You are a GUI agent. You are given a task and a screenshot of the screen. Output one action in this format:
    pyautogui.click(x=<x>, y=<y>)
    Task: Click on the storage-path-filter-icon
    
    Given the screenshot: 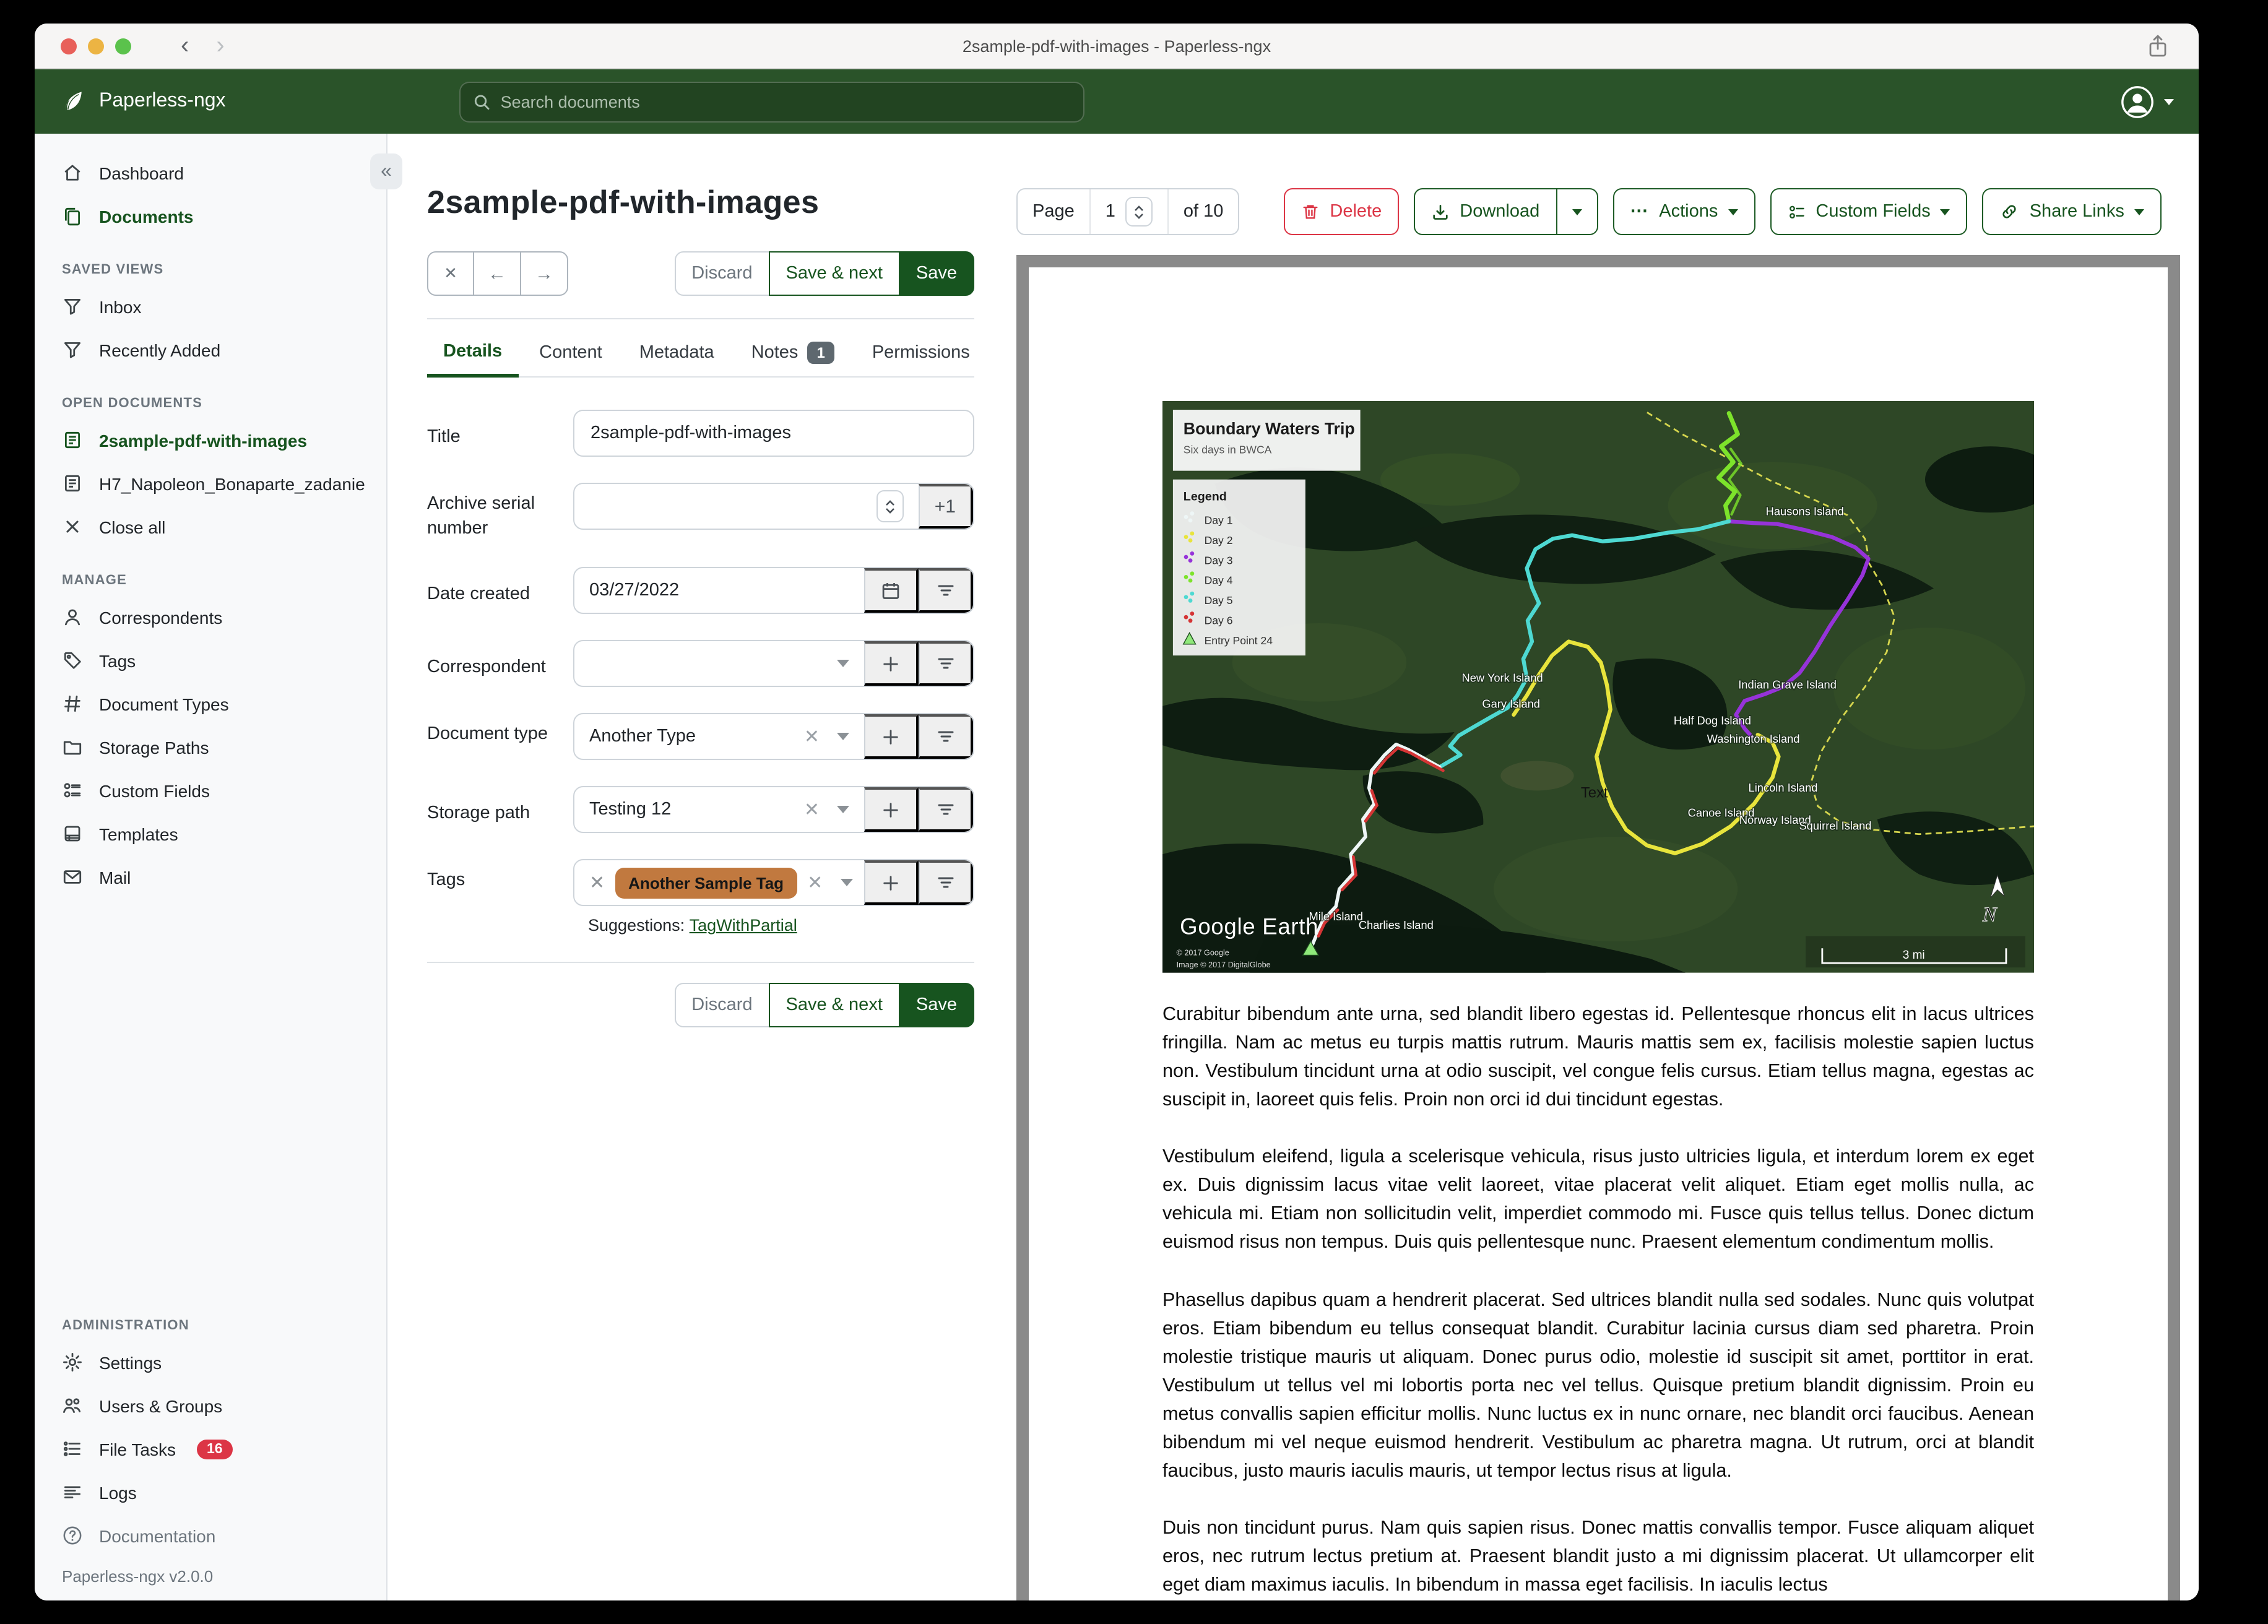 What is the action you would take?
    pyautogui.click(x=946, y=809)
    